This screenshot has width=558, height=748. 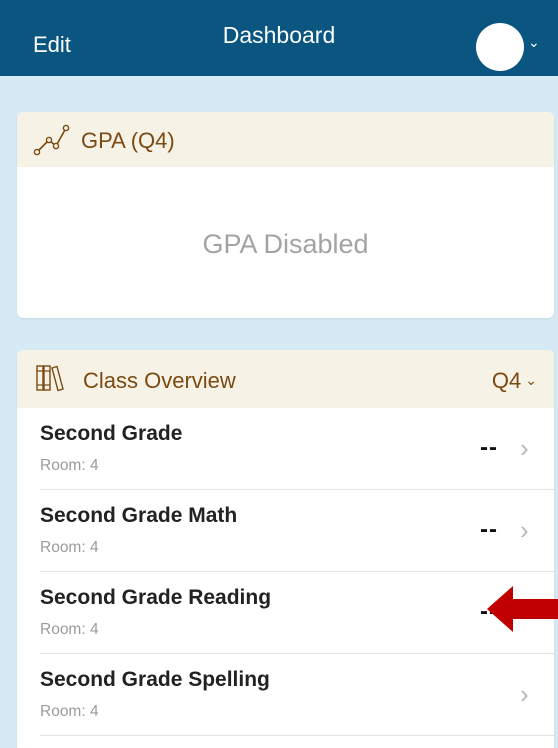 What do you see at coordinates (279, 35) in the screenshot?
I see `page-title: Dashboard` at bounding box center [279, 35].